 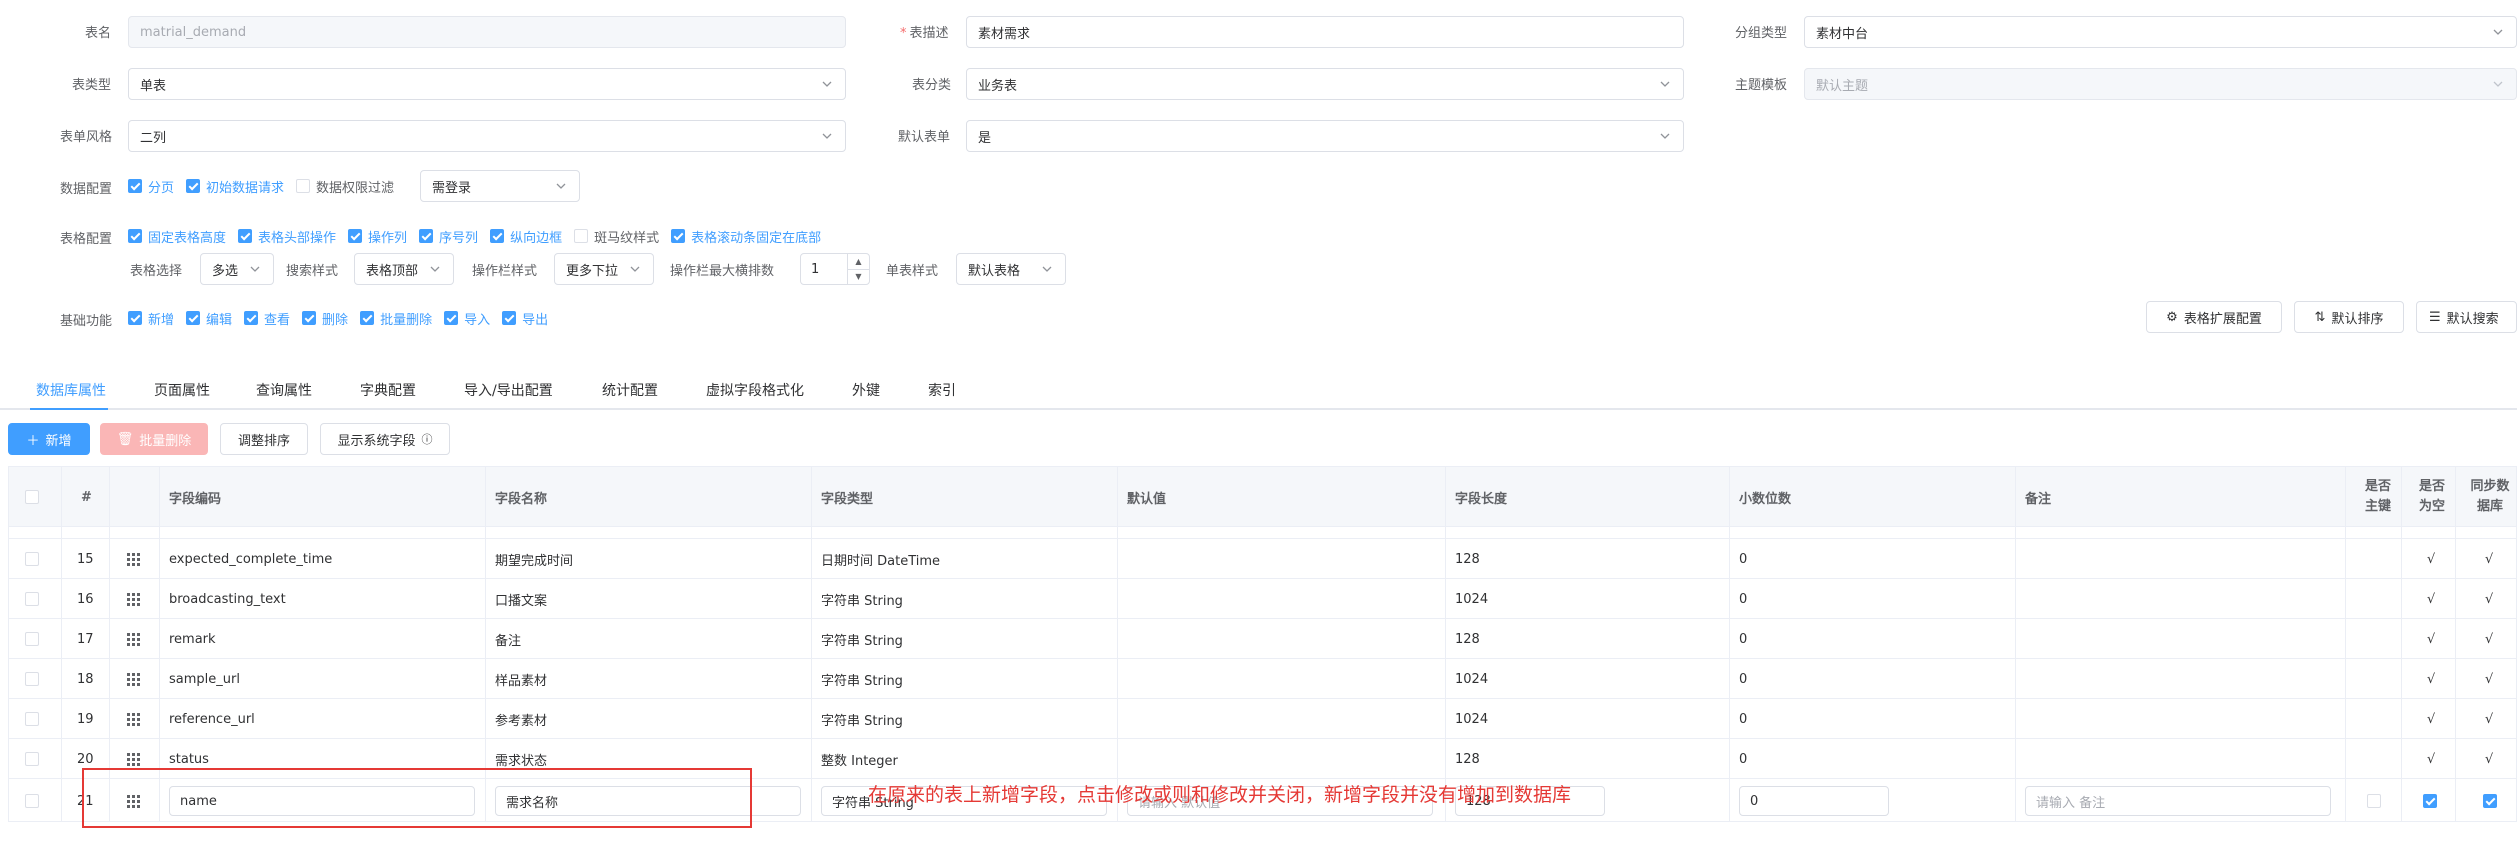 I want to click on tab-dict-config: 字典配置, so click(x=388, y=390).